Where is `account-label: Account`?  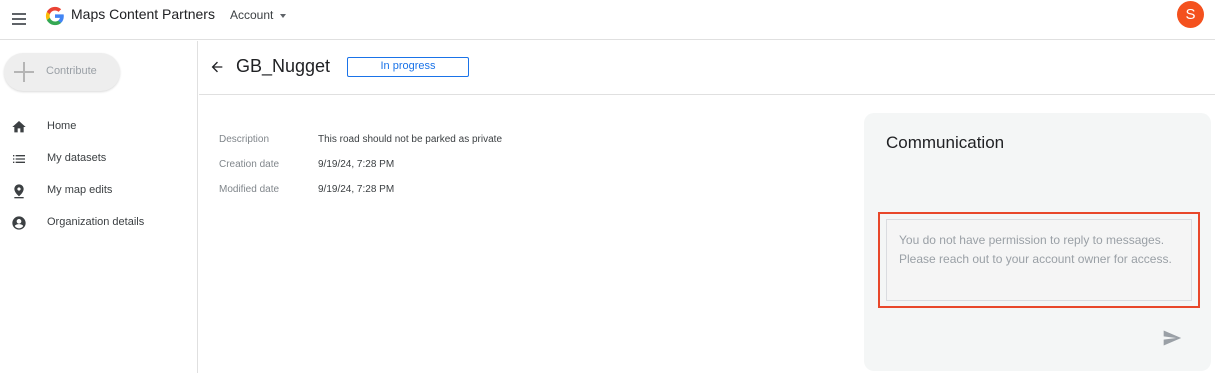
account-label: Account is located at coordinates (252, 15).